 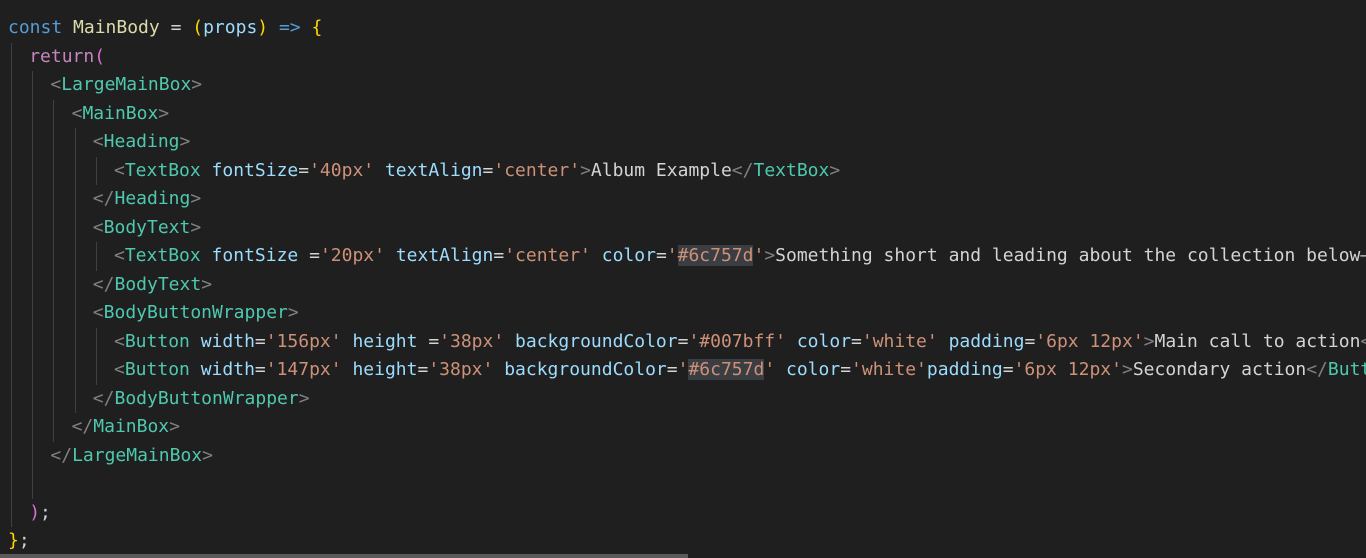 I want to click on code-token: fontSize, so click(x=255, y=255).